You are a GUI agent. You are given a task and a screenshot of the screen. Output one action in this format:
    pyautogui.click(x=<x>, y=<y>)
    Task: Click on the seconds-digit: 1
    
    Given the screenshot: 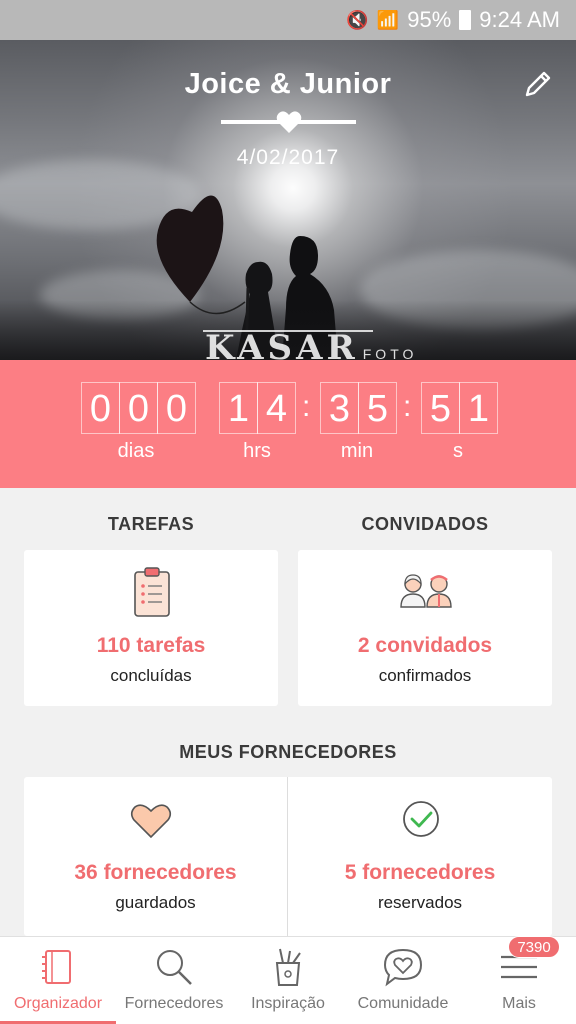 What is the action you would take?
    pyautogui.click(x=478, y=408)
    